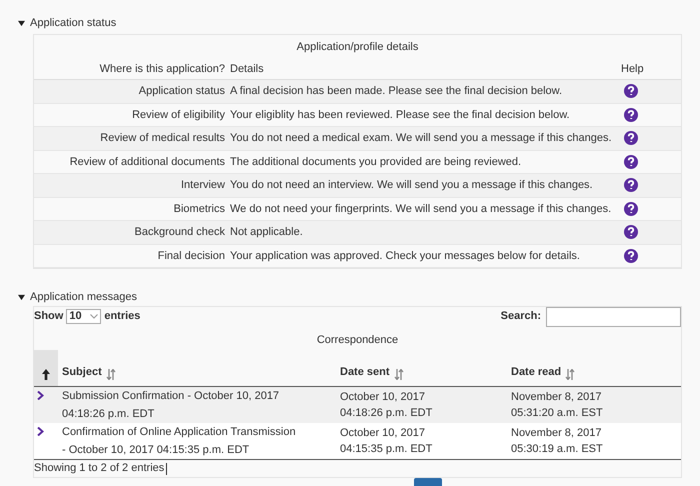  Describe the element at coordinates (520, 316) in the screenshot. I see `search-label: Search:` at that location.